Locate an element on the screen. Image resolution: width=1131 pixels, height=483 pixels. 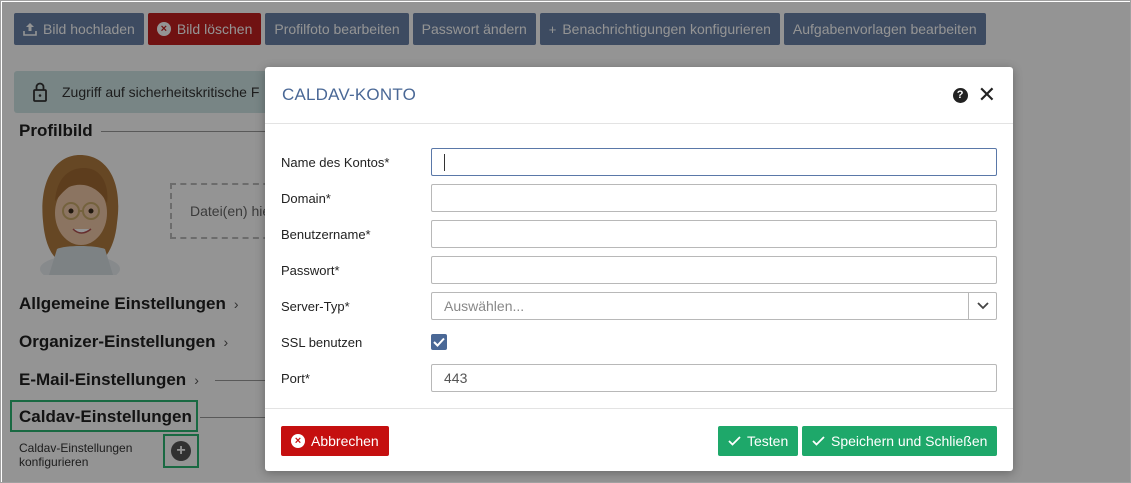
domain-row: Domain* is located at coordinates (639, 198).